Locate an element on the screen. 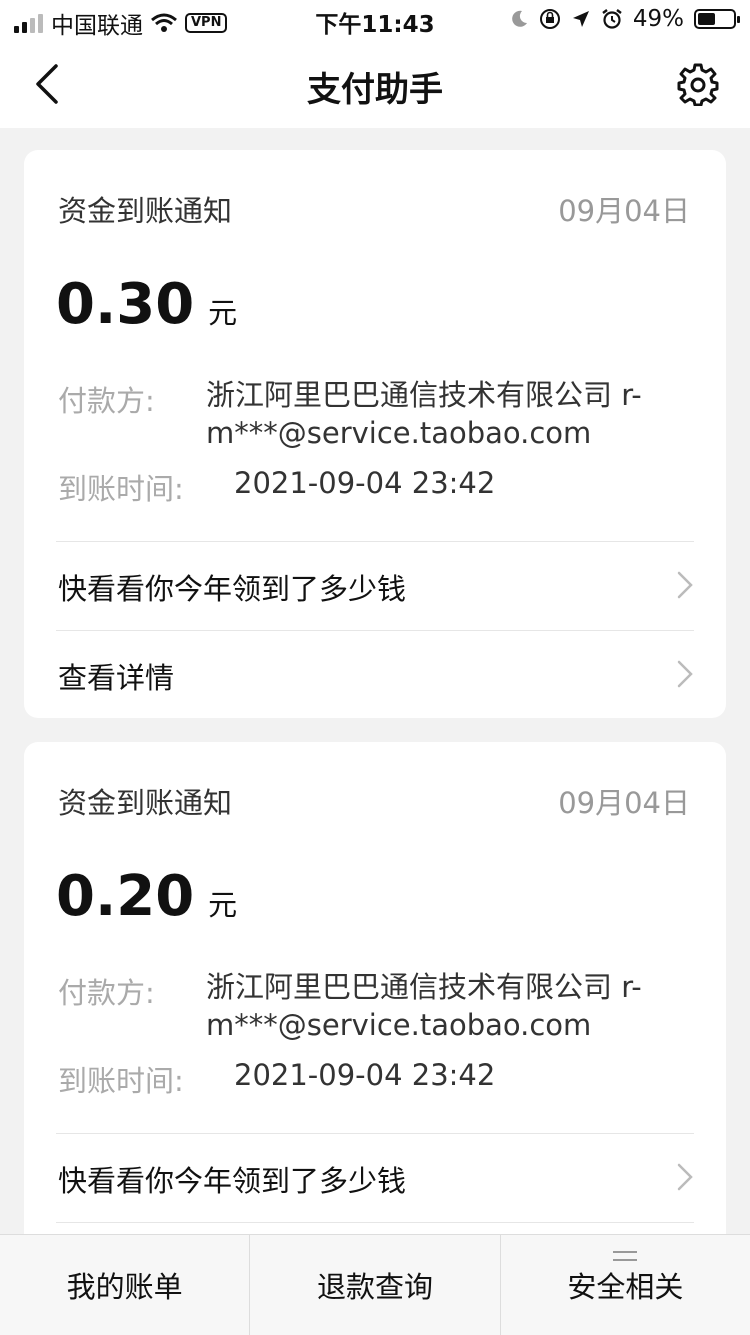  tab-refund-query: 退款查询 is located at coordinates (374, 1285).